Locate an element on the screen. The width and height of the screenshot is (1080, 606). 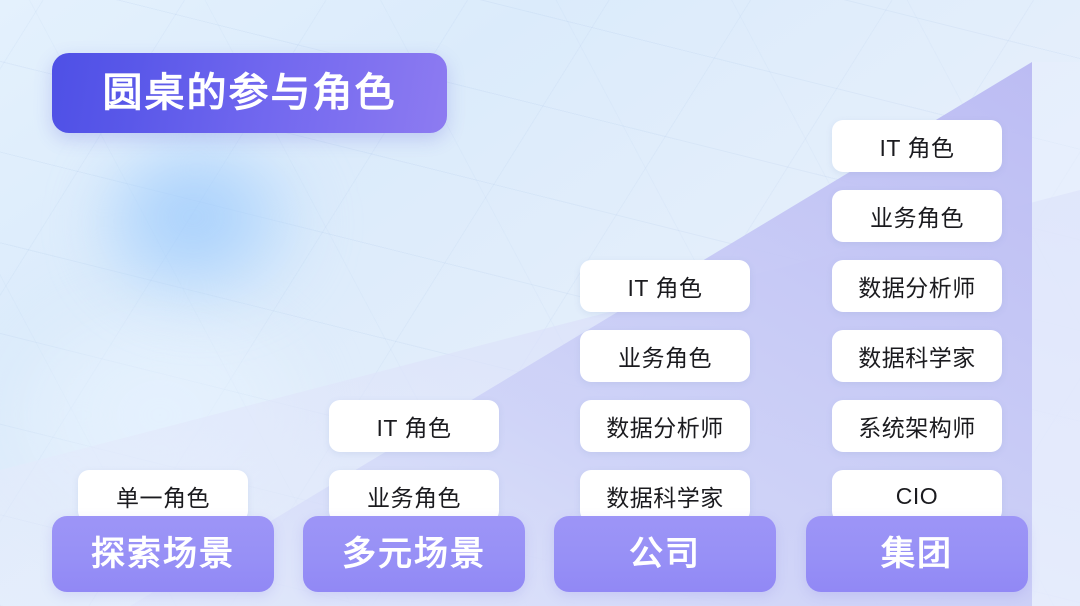
column-footer-label: 集团 is located at coordinates (917, 554).